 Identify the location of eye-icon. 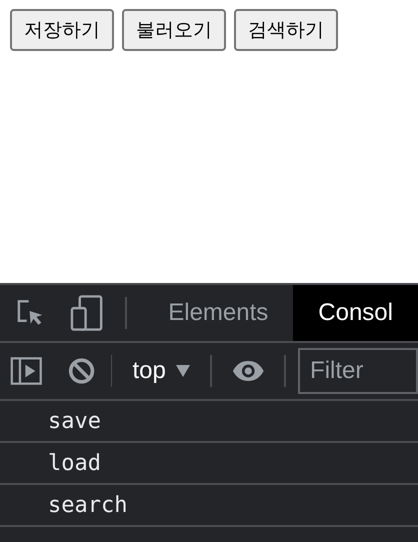
(248, 371).